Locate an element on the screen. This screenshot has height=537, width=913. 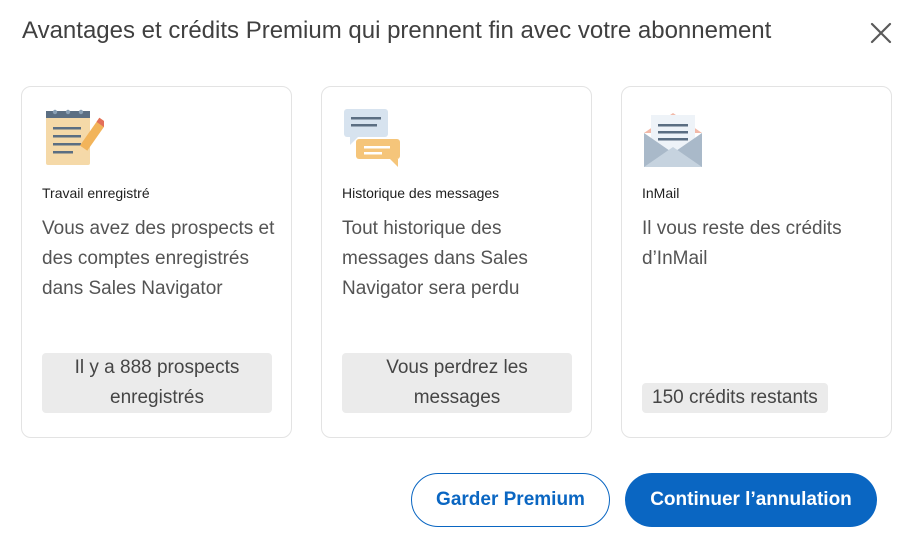
close-button is located at coordinates (881, 33).